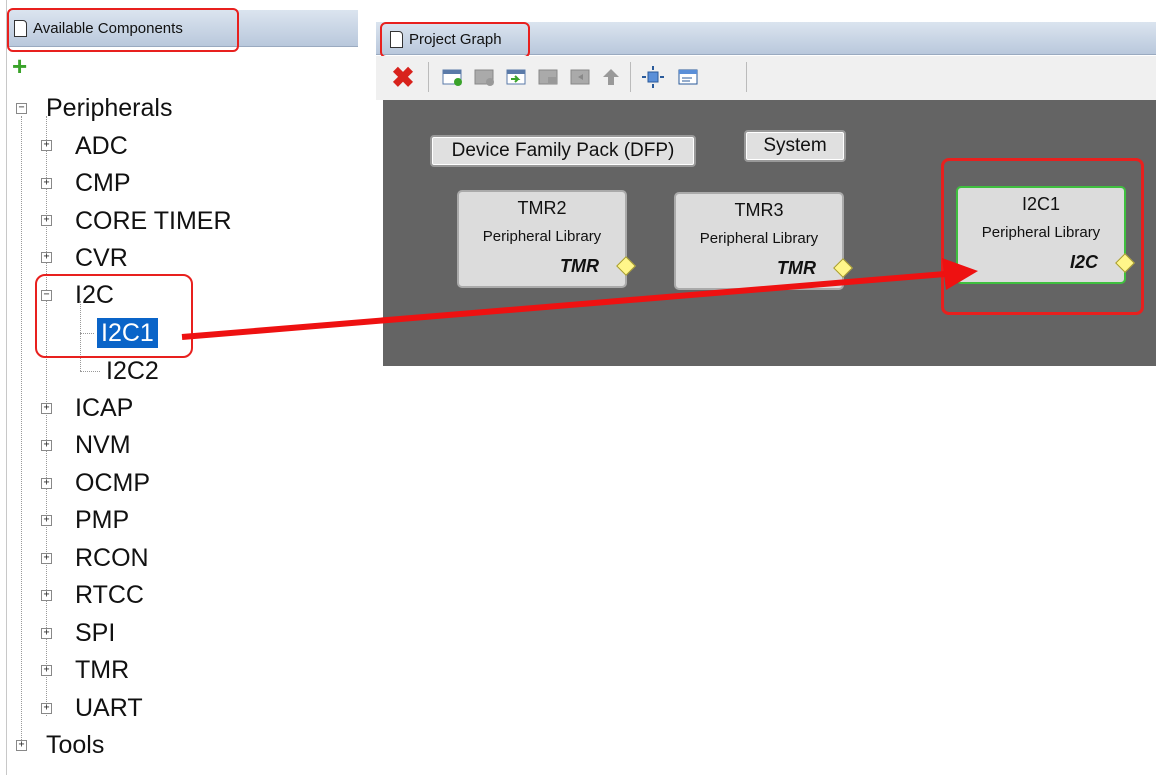 Image resolution: width=1176 pixels, height=775 pixels. What do you see at coordinates (689, 77) in the screenshot?
I see `properties-icon` at bounding box center [689, 77].